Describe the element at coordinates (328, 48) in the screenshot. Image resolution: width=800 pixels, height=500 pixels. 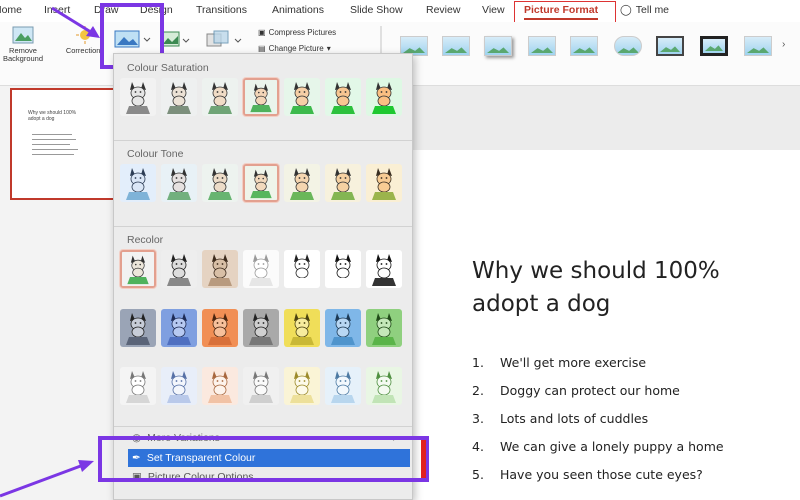
I see `chevron-down-icon: ▾` at that location.